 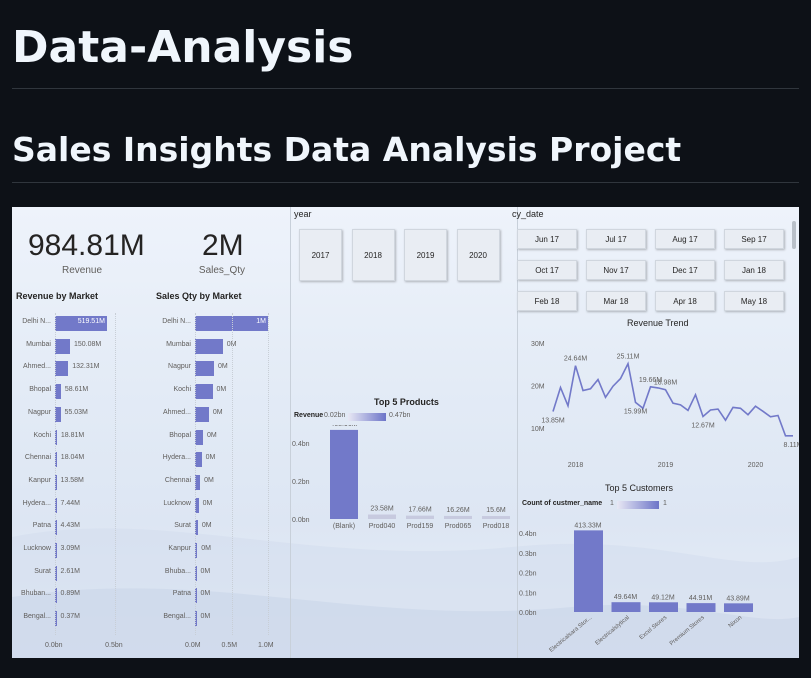 I want to click on y-axis-tick: 0.1bn, so click(x=528, y=593).